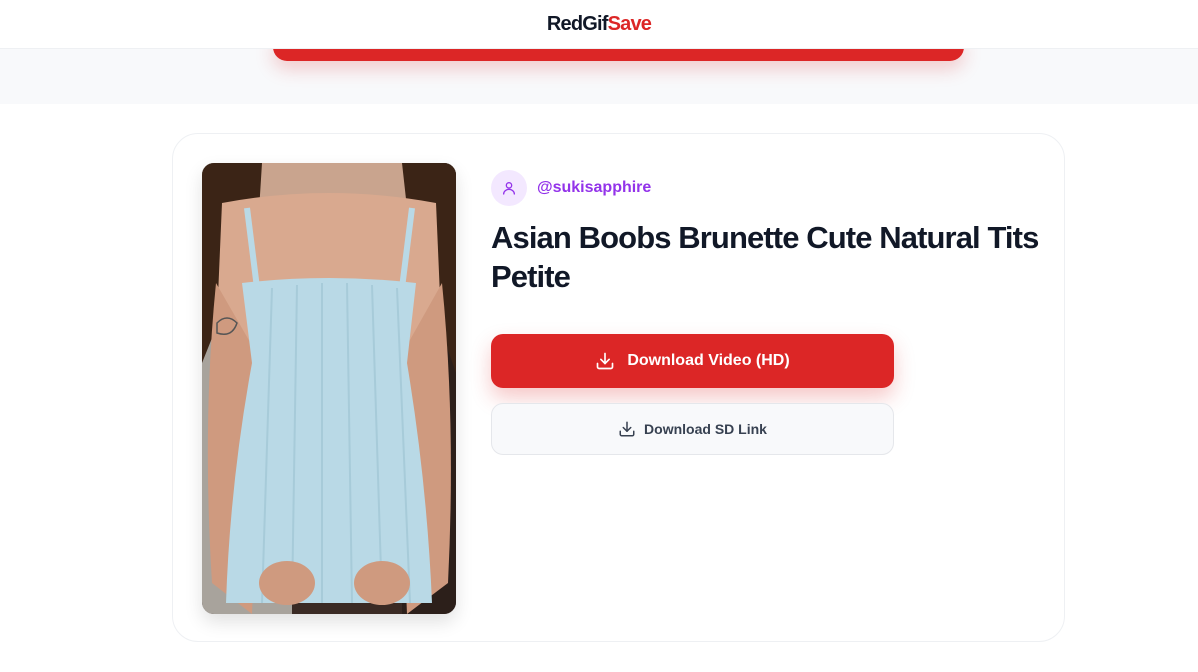  I want to click on video-thumbnail, so click(329, 388).